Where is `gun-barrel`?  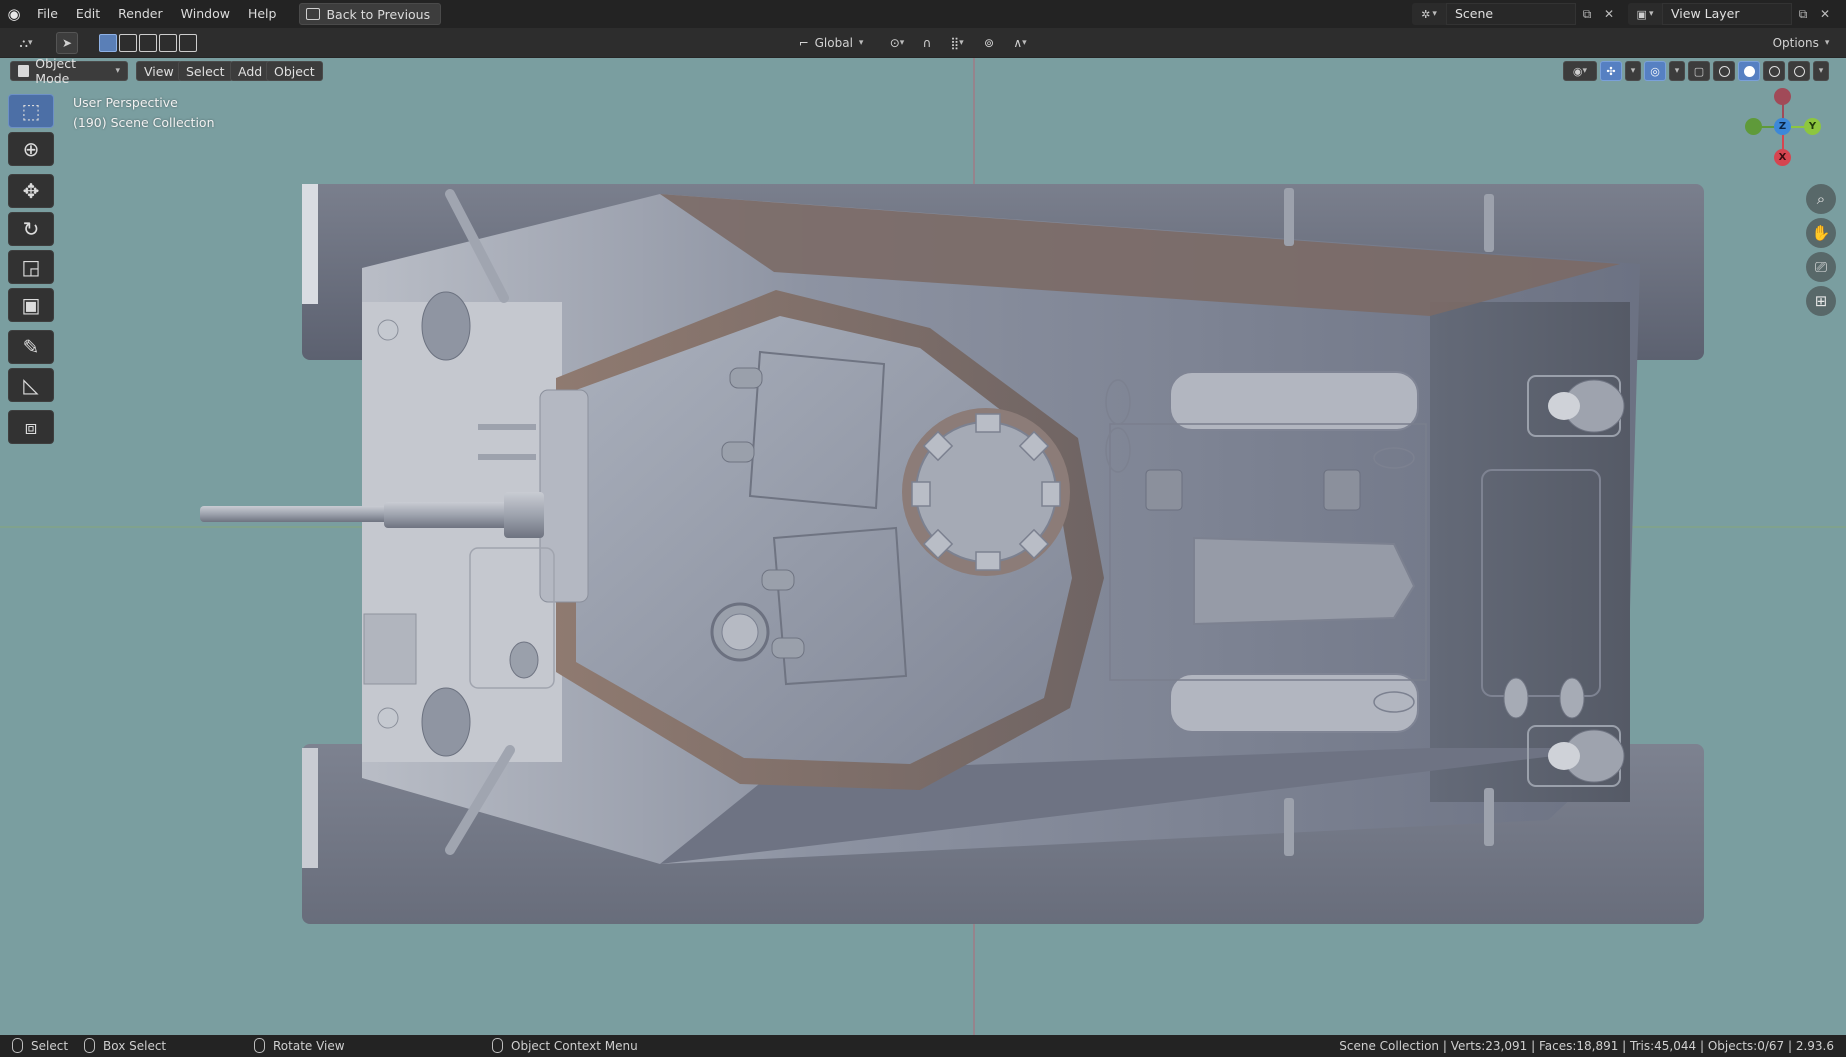
gun-barrel is located at coordinates (295, 514).